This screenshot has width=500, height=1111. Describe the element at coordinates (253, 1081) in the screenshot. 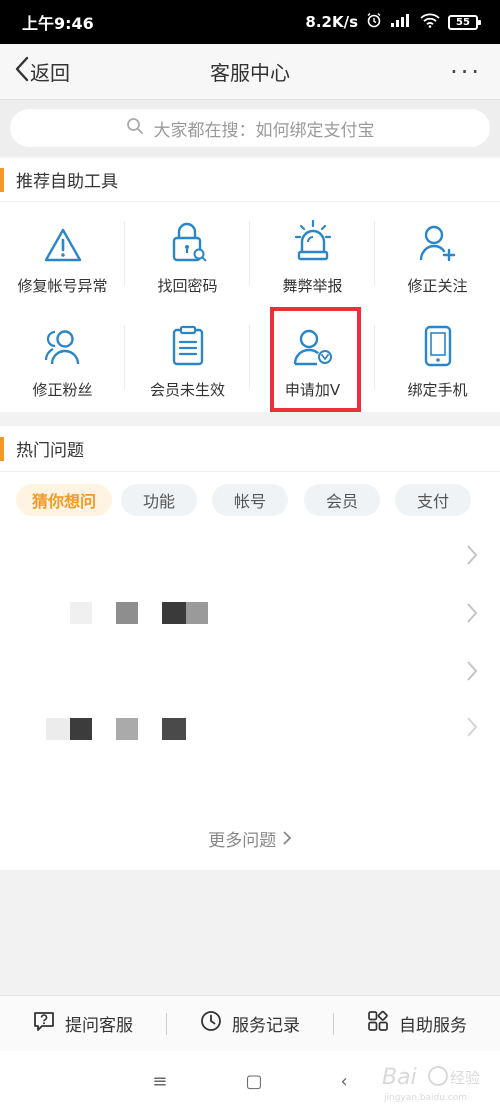

I see `home-icon: ▢` at that location.